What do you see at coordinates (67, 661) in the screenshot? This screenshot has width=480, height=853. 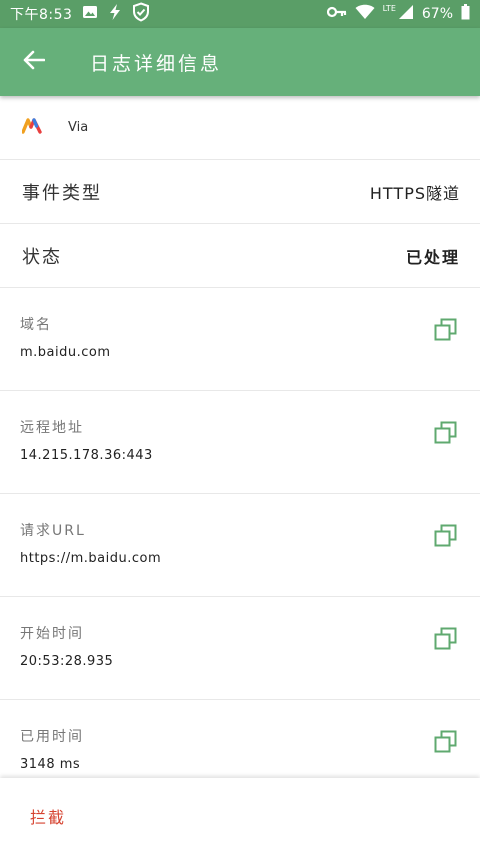 I see `start-time-value: 20:53:28.935` at bounding box center [67, 661].